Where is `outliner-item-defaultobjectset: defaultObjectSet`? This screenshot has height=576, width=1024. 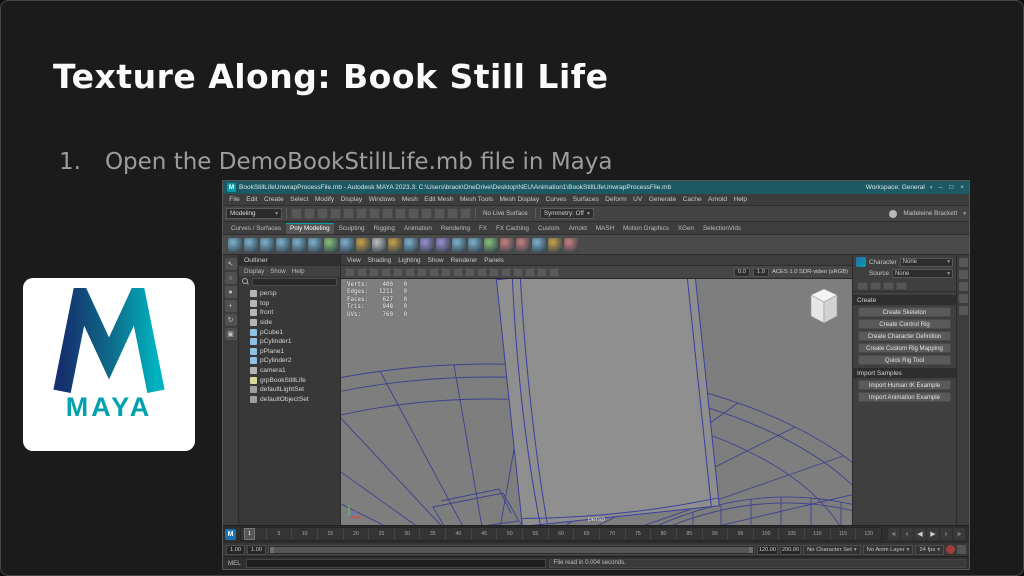 outliner-item-defaultobjectset: defaultObjectSet is located at coordinates (289, 400).